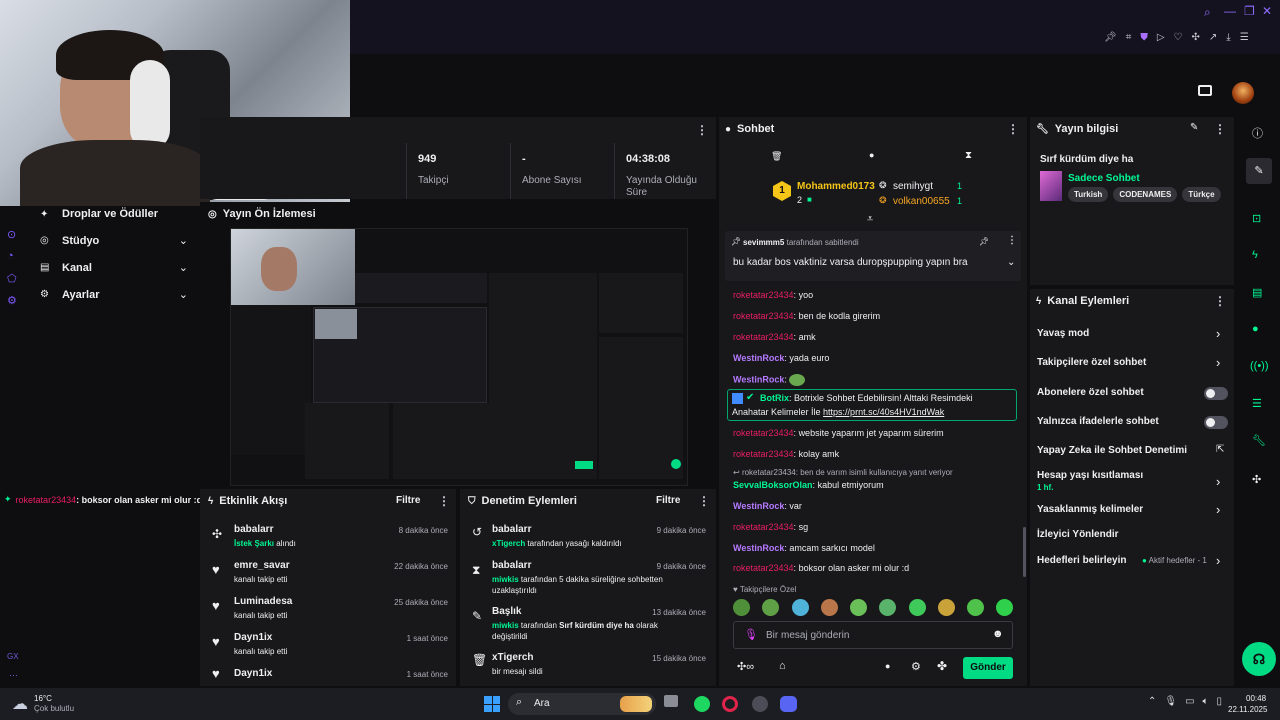 This screenshot has height=720, width=1280. Describe the element at coordinates (1110, 40) in the screenshot. I see `pin-icon: 📌︎` at that location.